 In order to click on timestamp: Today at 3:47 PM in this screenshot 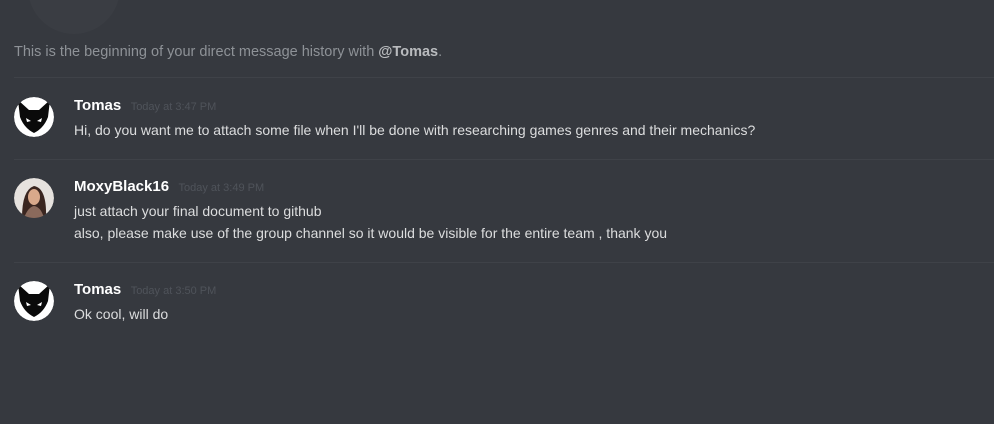, I will do `click(173, 107)`.